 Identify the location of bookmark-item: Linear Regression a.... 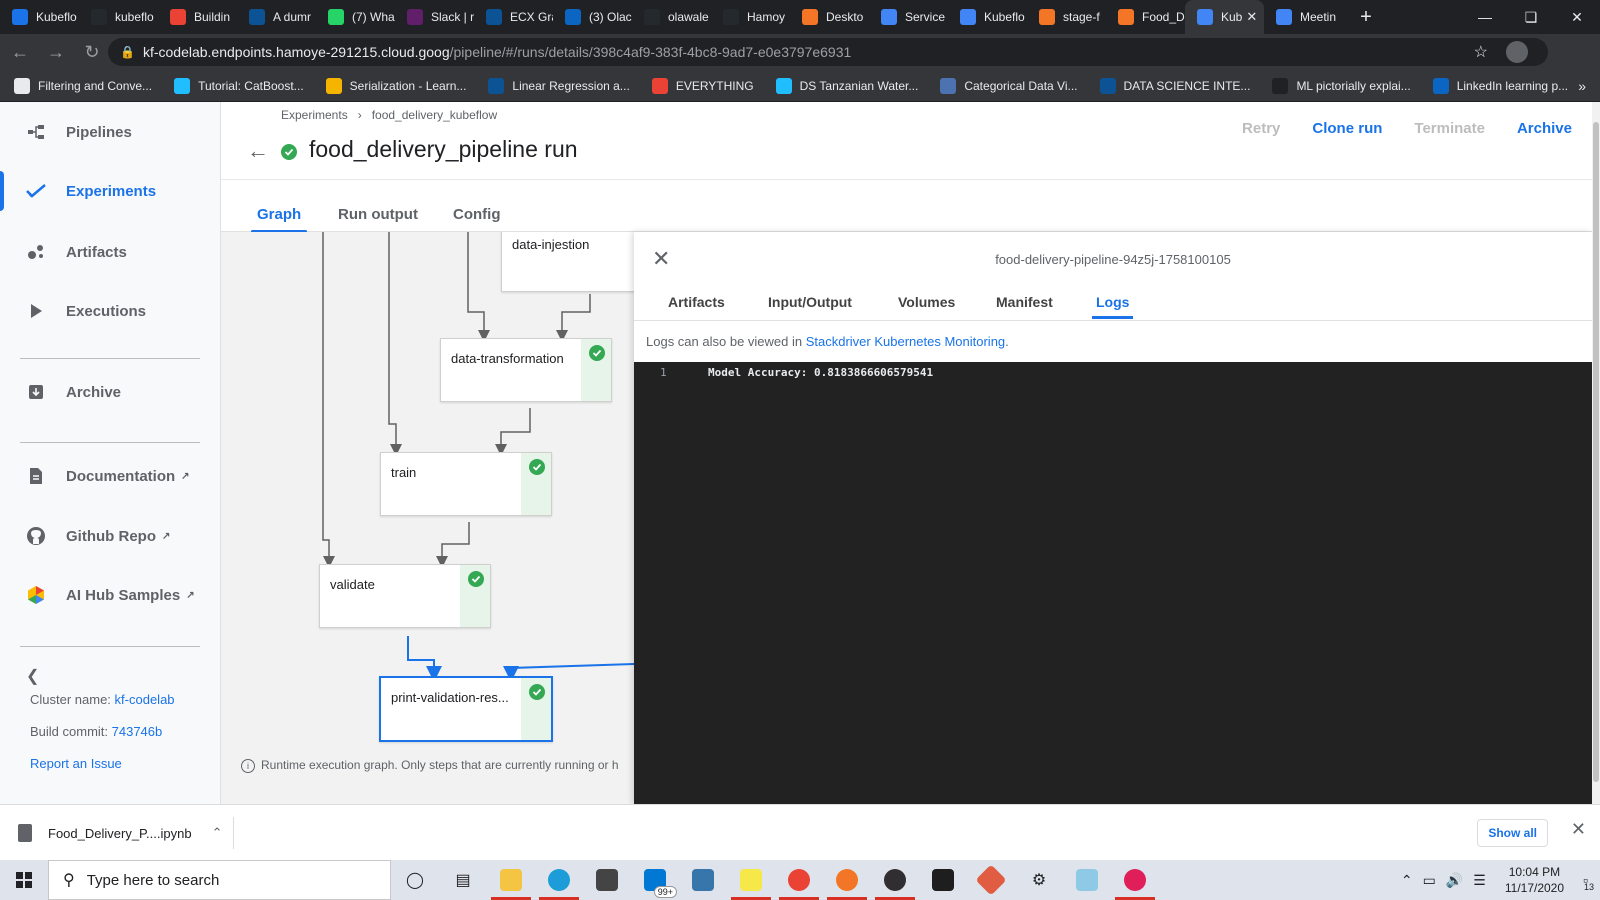
(559, 85).